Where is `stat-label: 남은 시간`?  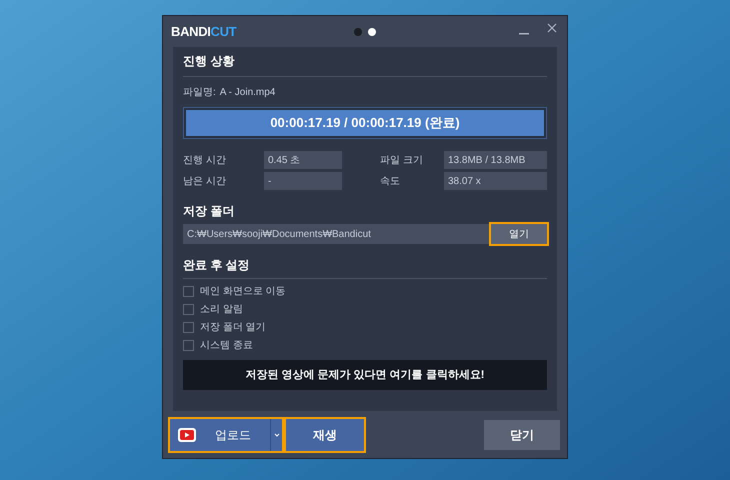
stat-label: 남은 시간 is located at coordinates (205, 181).